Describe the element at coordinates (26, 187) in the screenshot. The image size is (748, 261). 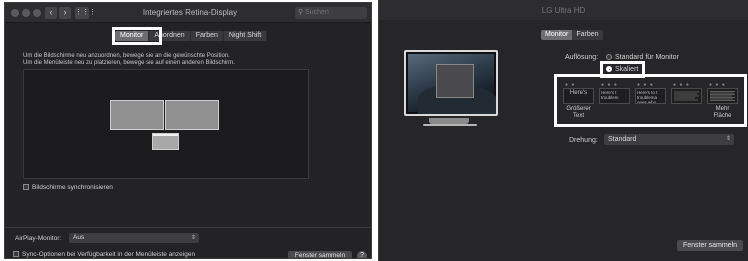
I see `mirror-checkbox` at that location.